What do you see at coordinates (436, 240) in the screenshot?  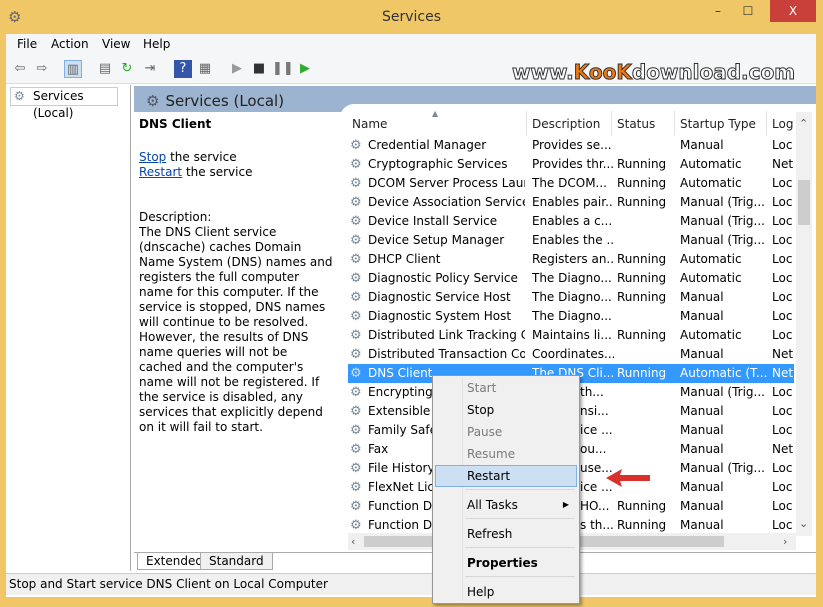 I see `cell-name: Device Setup Manager` at bounding box center [436, 240].